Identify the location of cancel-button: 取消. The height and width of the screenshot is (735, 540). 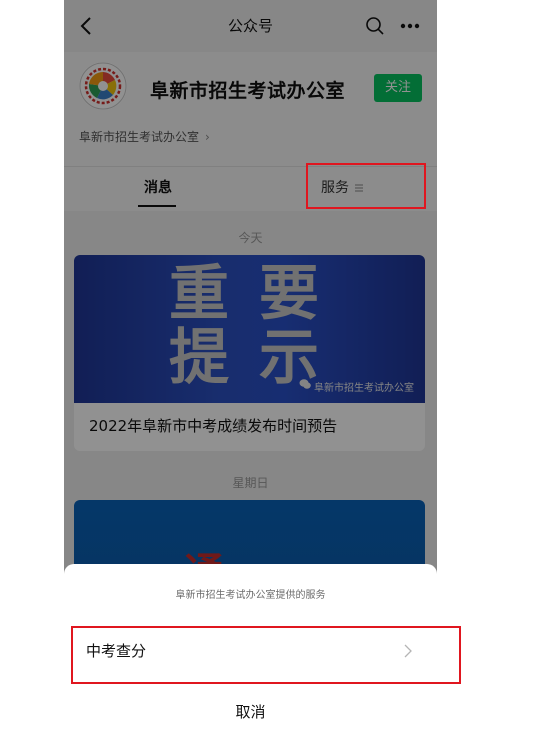
(250, 711).